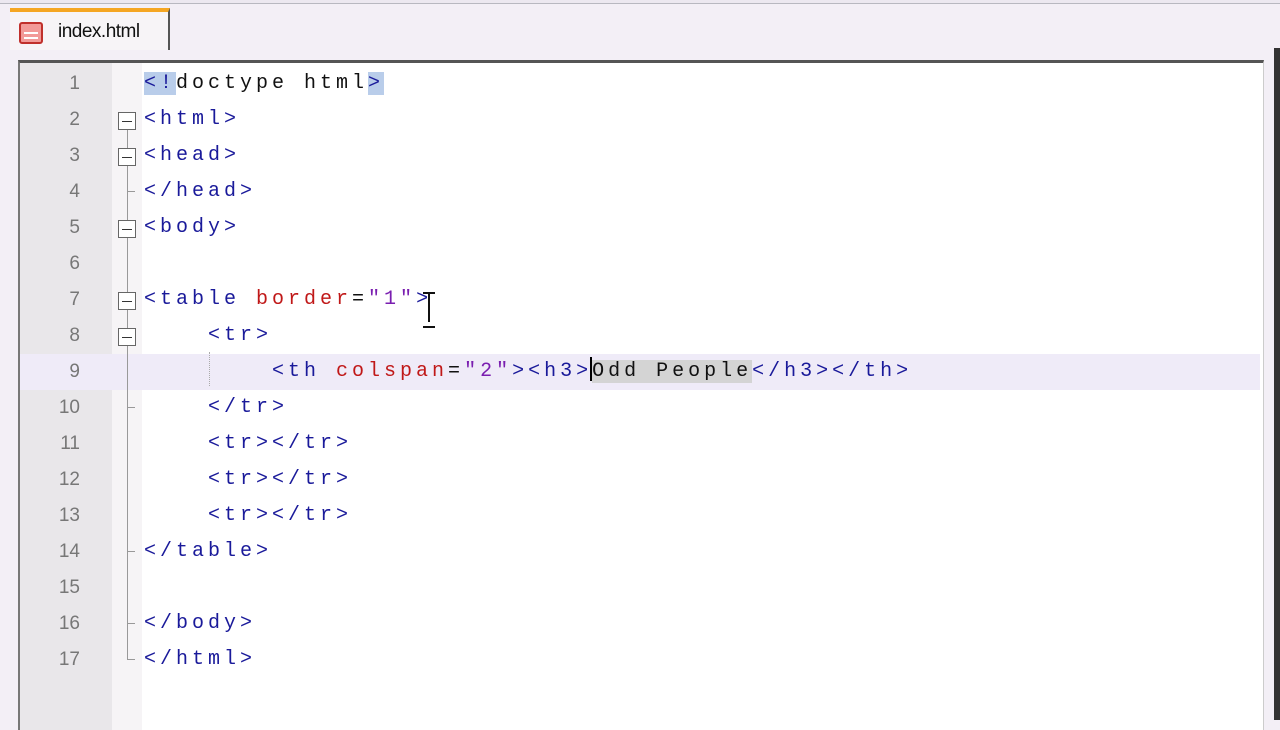  What do you see at coordinates (192, 119) in the screenshot?
I see `code-token: <html>` at bounding box center [192, 119].